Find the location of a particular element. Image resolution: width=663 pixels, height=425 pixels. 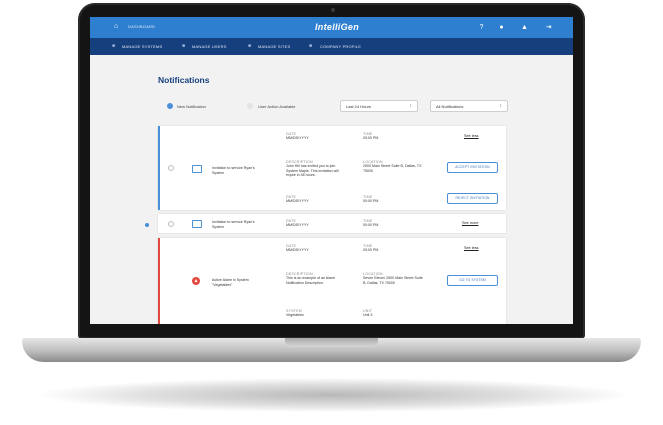

laptop-camera is located at coordinates (333, 10).